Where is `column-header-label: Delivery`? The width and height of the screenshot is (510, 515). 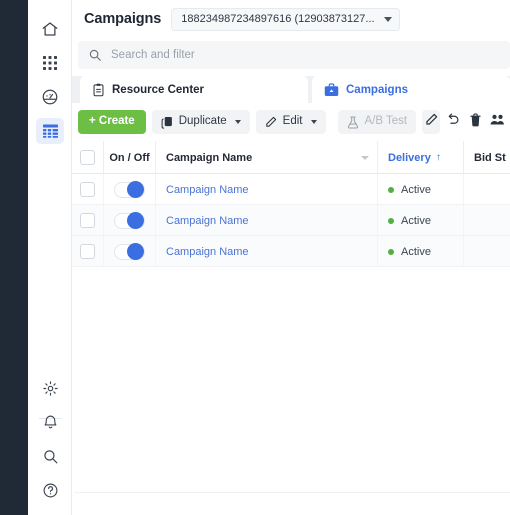
column-header-label: Delivery is located at coordinates (409, 157).